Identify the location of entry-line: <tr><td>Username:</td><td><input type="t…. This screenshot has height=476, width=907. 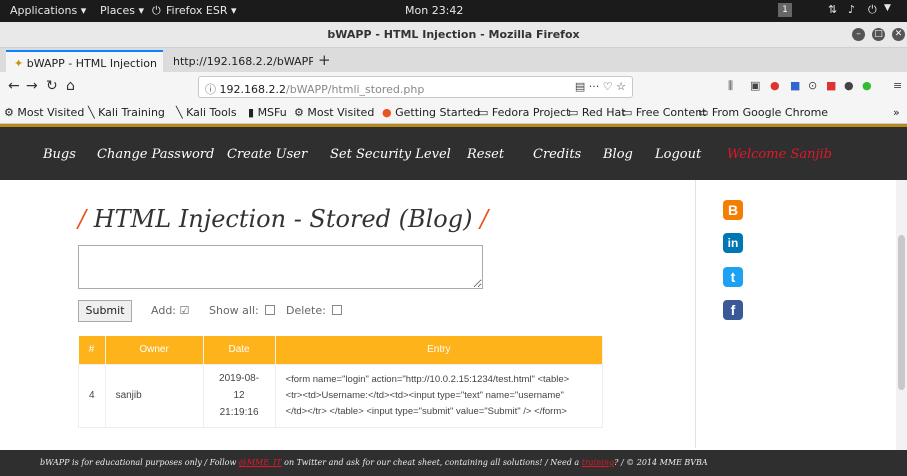
(424, 395).